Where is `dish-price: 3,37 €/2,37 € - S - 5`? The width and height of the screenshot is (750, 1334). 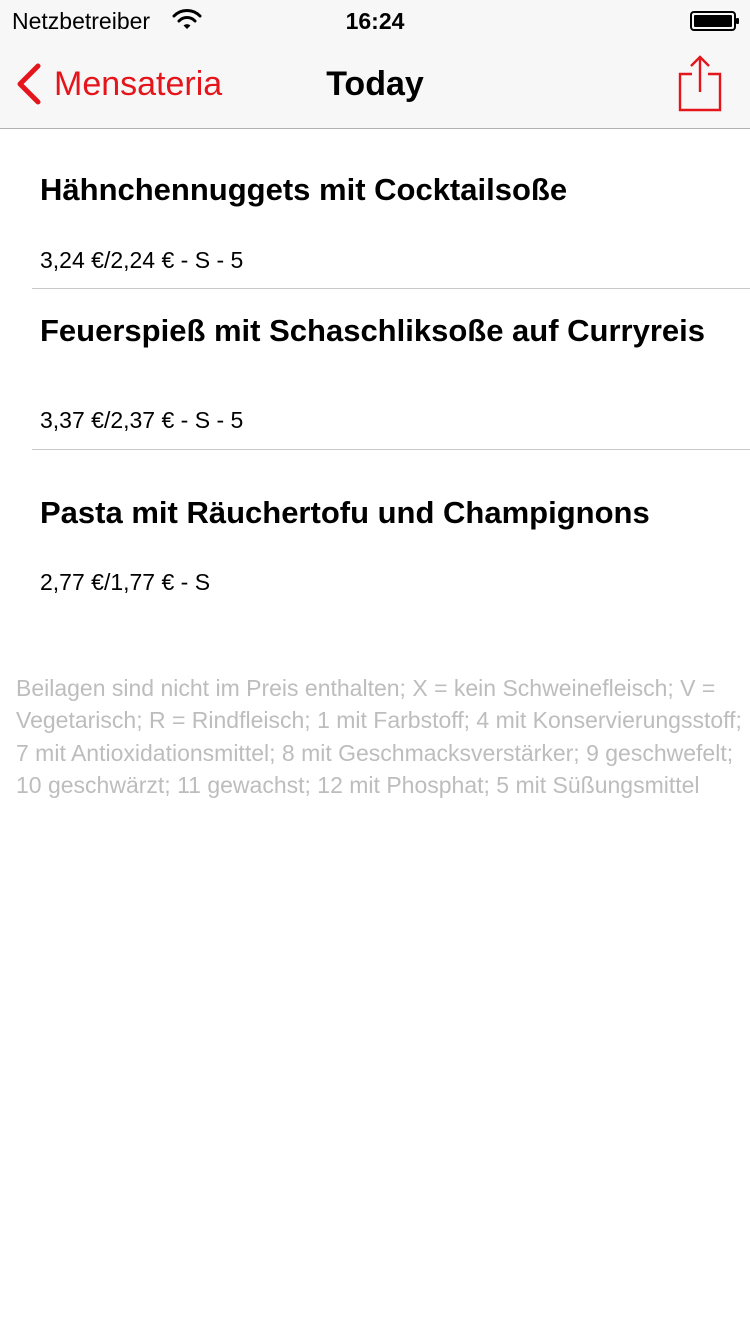 dish-price: 3,37 €/2,37 € - S - 5 is located at coordinates (142, 420).